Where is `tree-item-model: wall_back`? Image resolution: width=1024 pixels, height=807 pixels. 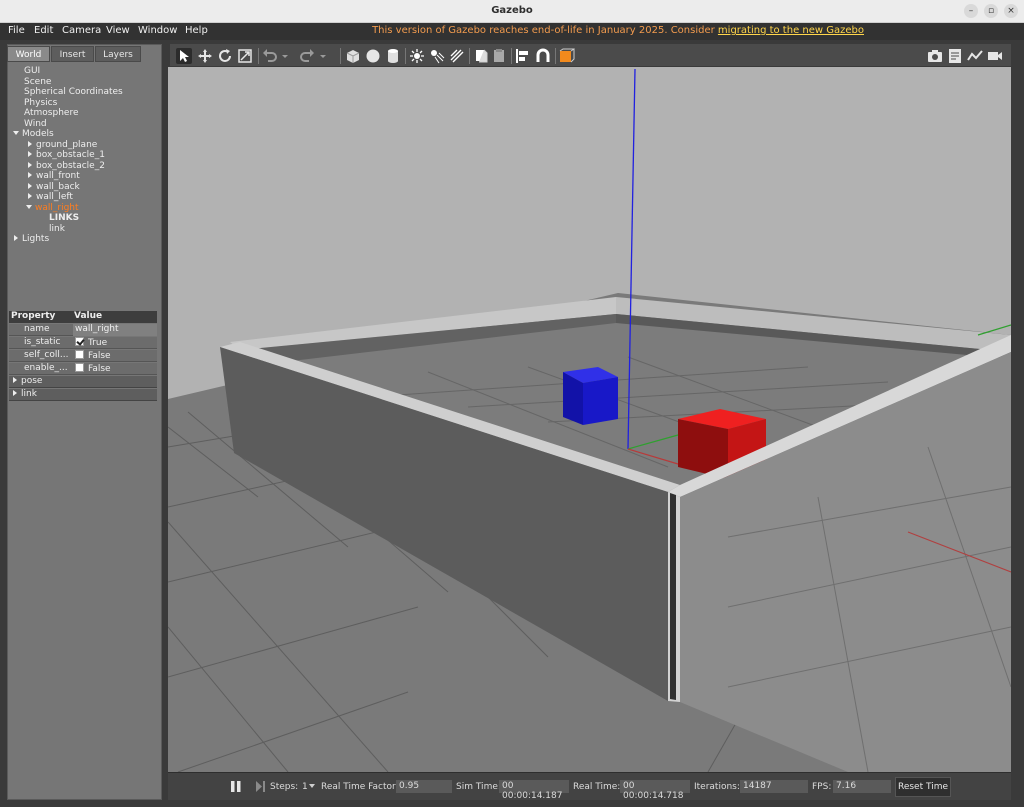
tree-item-model: wall_back is located at coordinates (54, 187).